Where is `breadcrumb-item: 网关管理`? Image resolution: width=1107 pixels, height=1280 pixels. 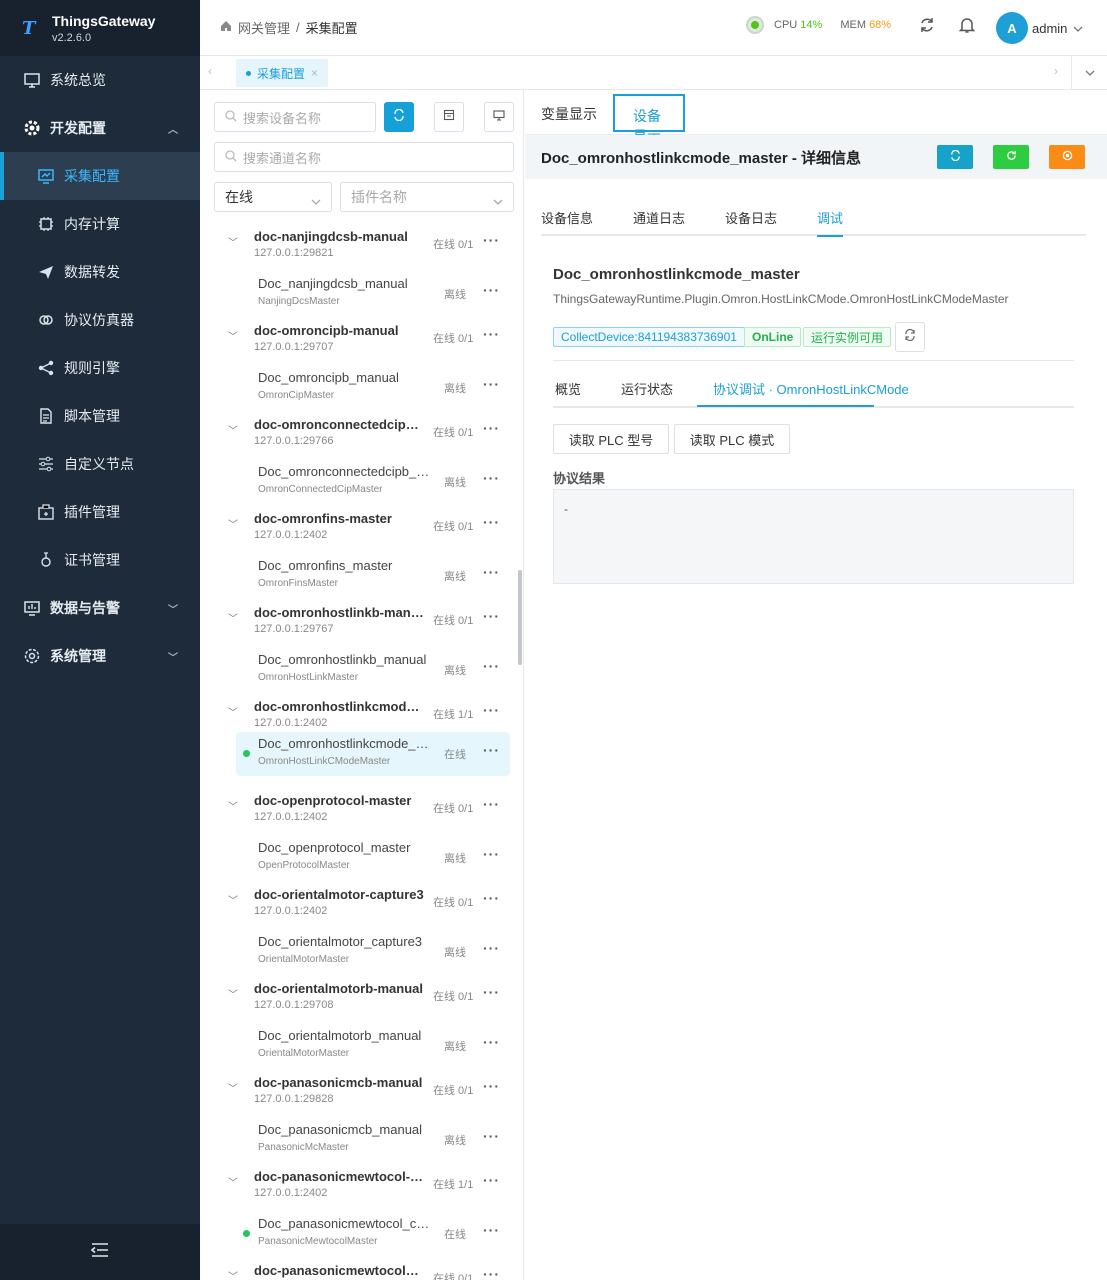 breadcrumb-item: 网关管理 is located at coordinates (264, 27).